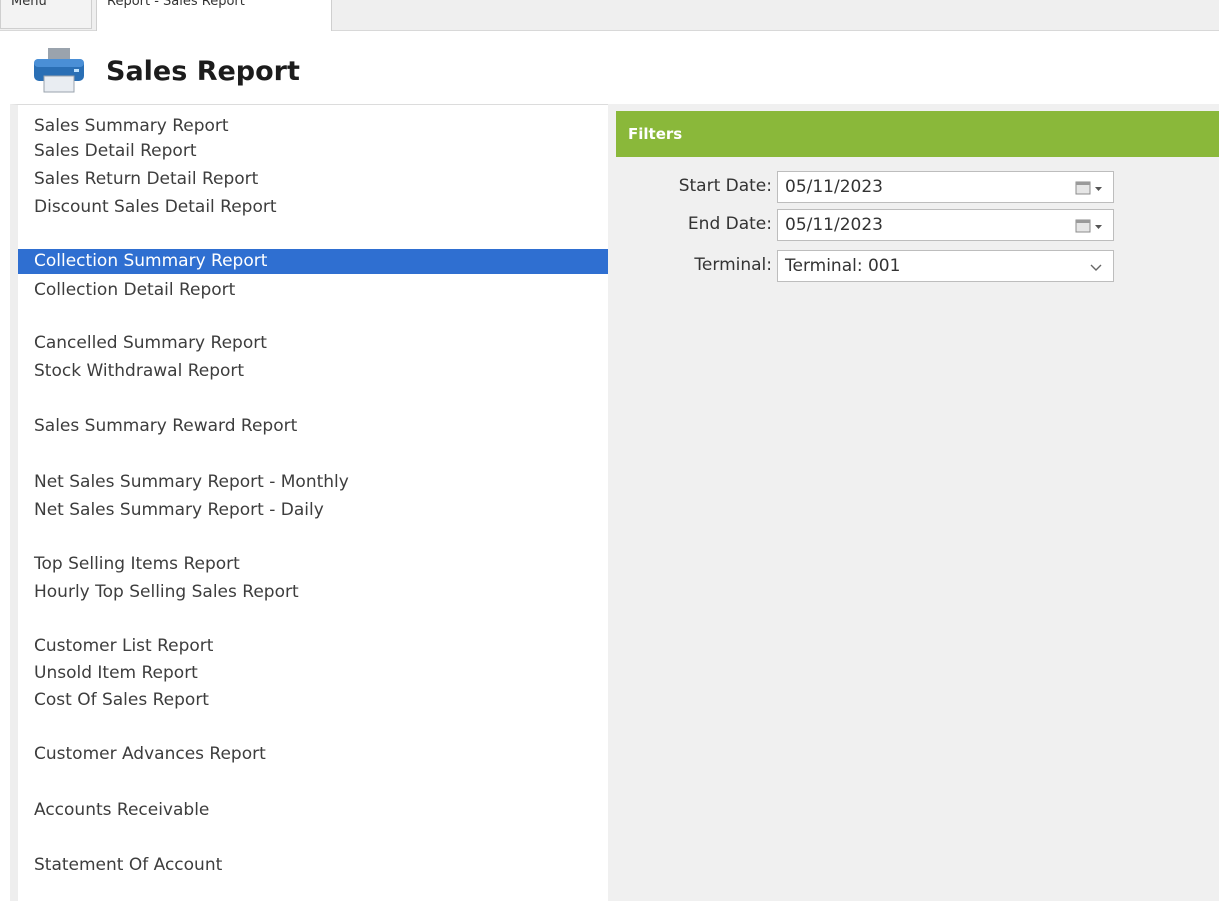 The height and width of the screenshot is (901, 1219). What do you see at coordinates (176, 4) in the screenshot?
I see `tab-sales-report-label: Report - Sales Report` at bounding box center [176, 4].